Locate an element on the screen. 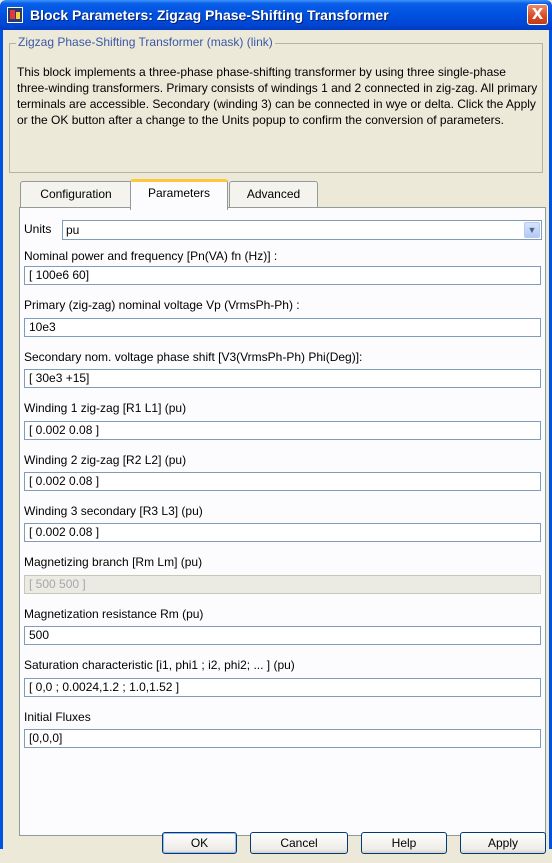  winding3-input: [ 0.002 0.08 ] is located at coordinates (282, 532).